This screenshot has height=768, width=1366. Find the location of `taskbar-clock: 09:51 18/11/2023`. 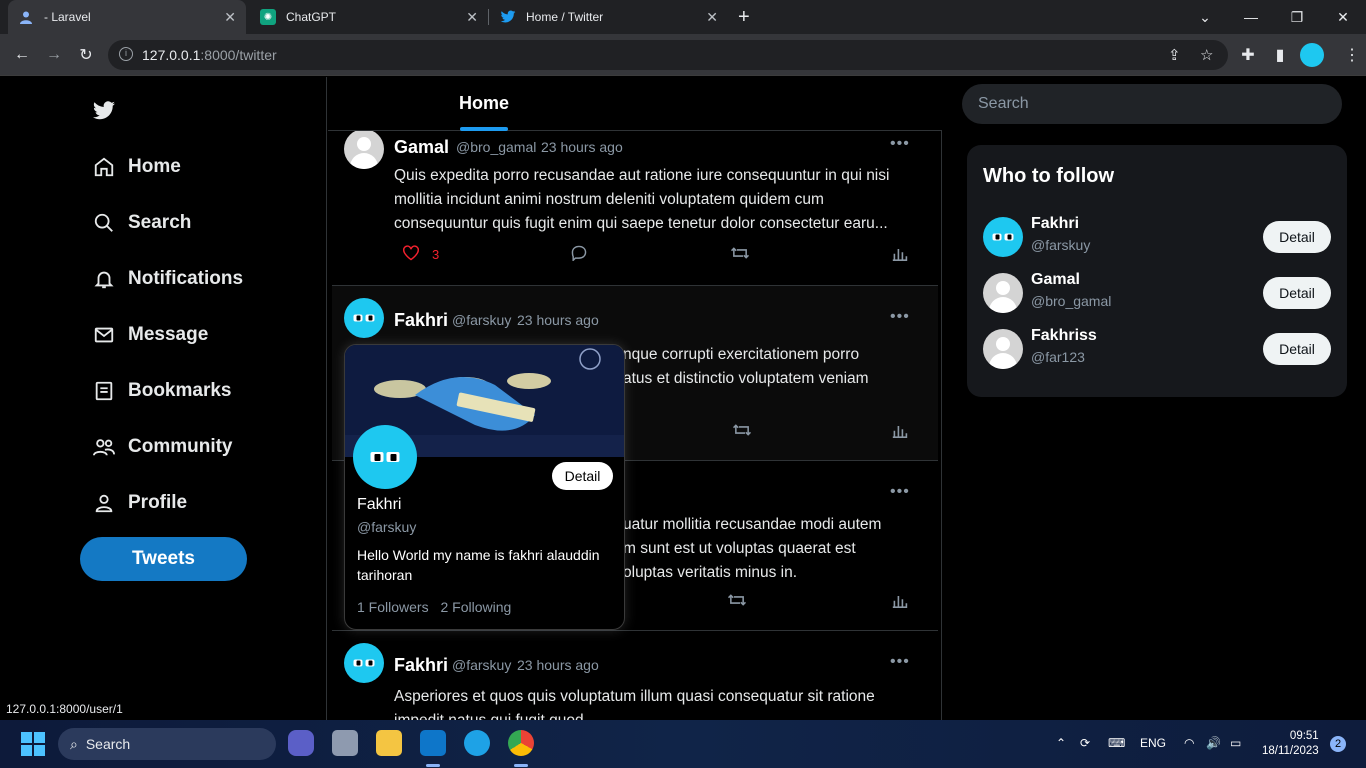

taskbar-clock: 09:51 18/11/2023 is located at coordinates (1290, 744).